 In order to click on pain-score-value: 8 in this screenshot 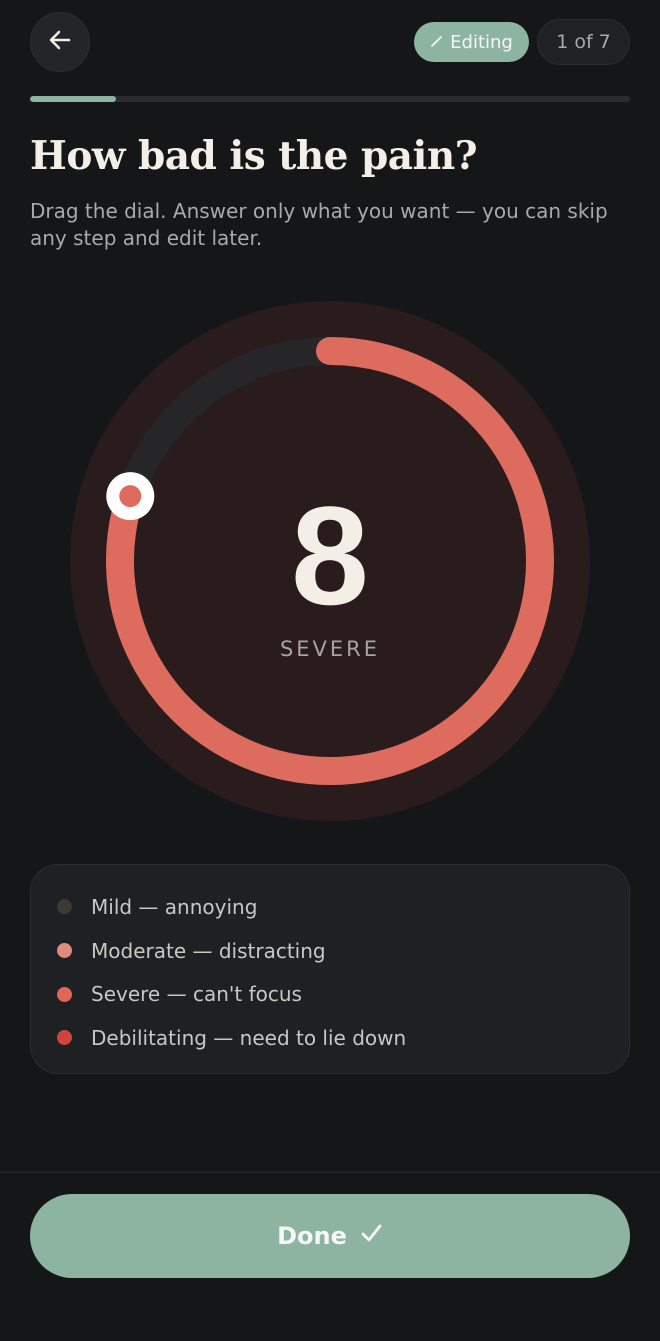, I will do `click(330, 555)`.